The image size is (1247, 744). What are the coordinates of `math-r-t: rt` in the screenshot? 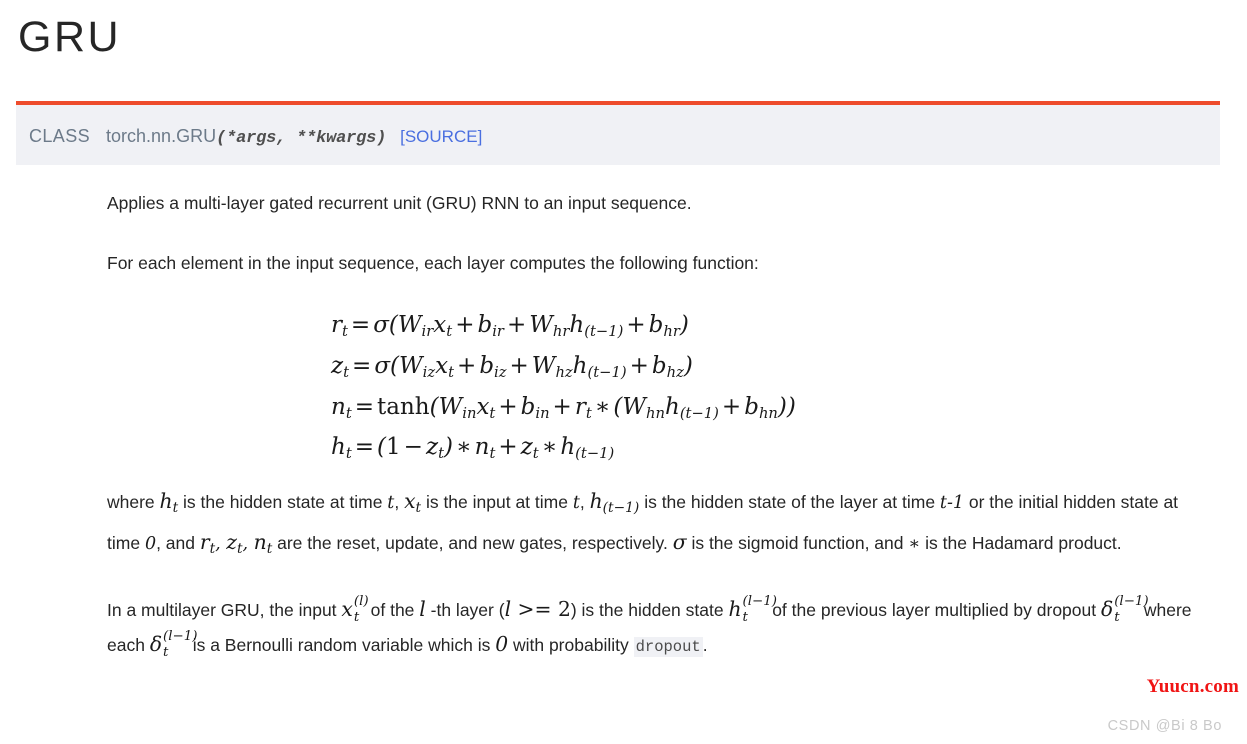 It's located at (207, 543).